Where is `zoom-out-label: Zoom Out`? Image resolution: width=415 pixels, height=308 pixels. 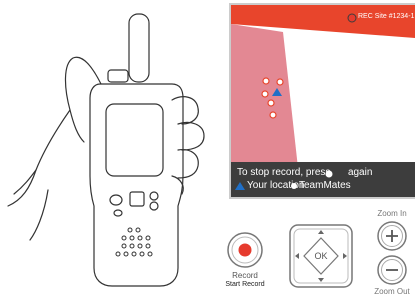 zoom-out-label: Zoom Out is located at coordinates (392, 291).